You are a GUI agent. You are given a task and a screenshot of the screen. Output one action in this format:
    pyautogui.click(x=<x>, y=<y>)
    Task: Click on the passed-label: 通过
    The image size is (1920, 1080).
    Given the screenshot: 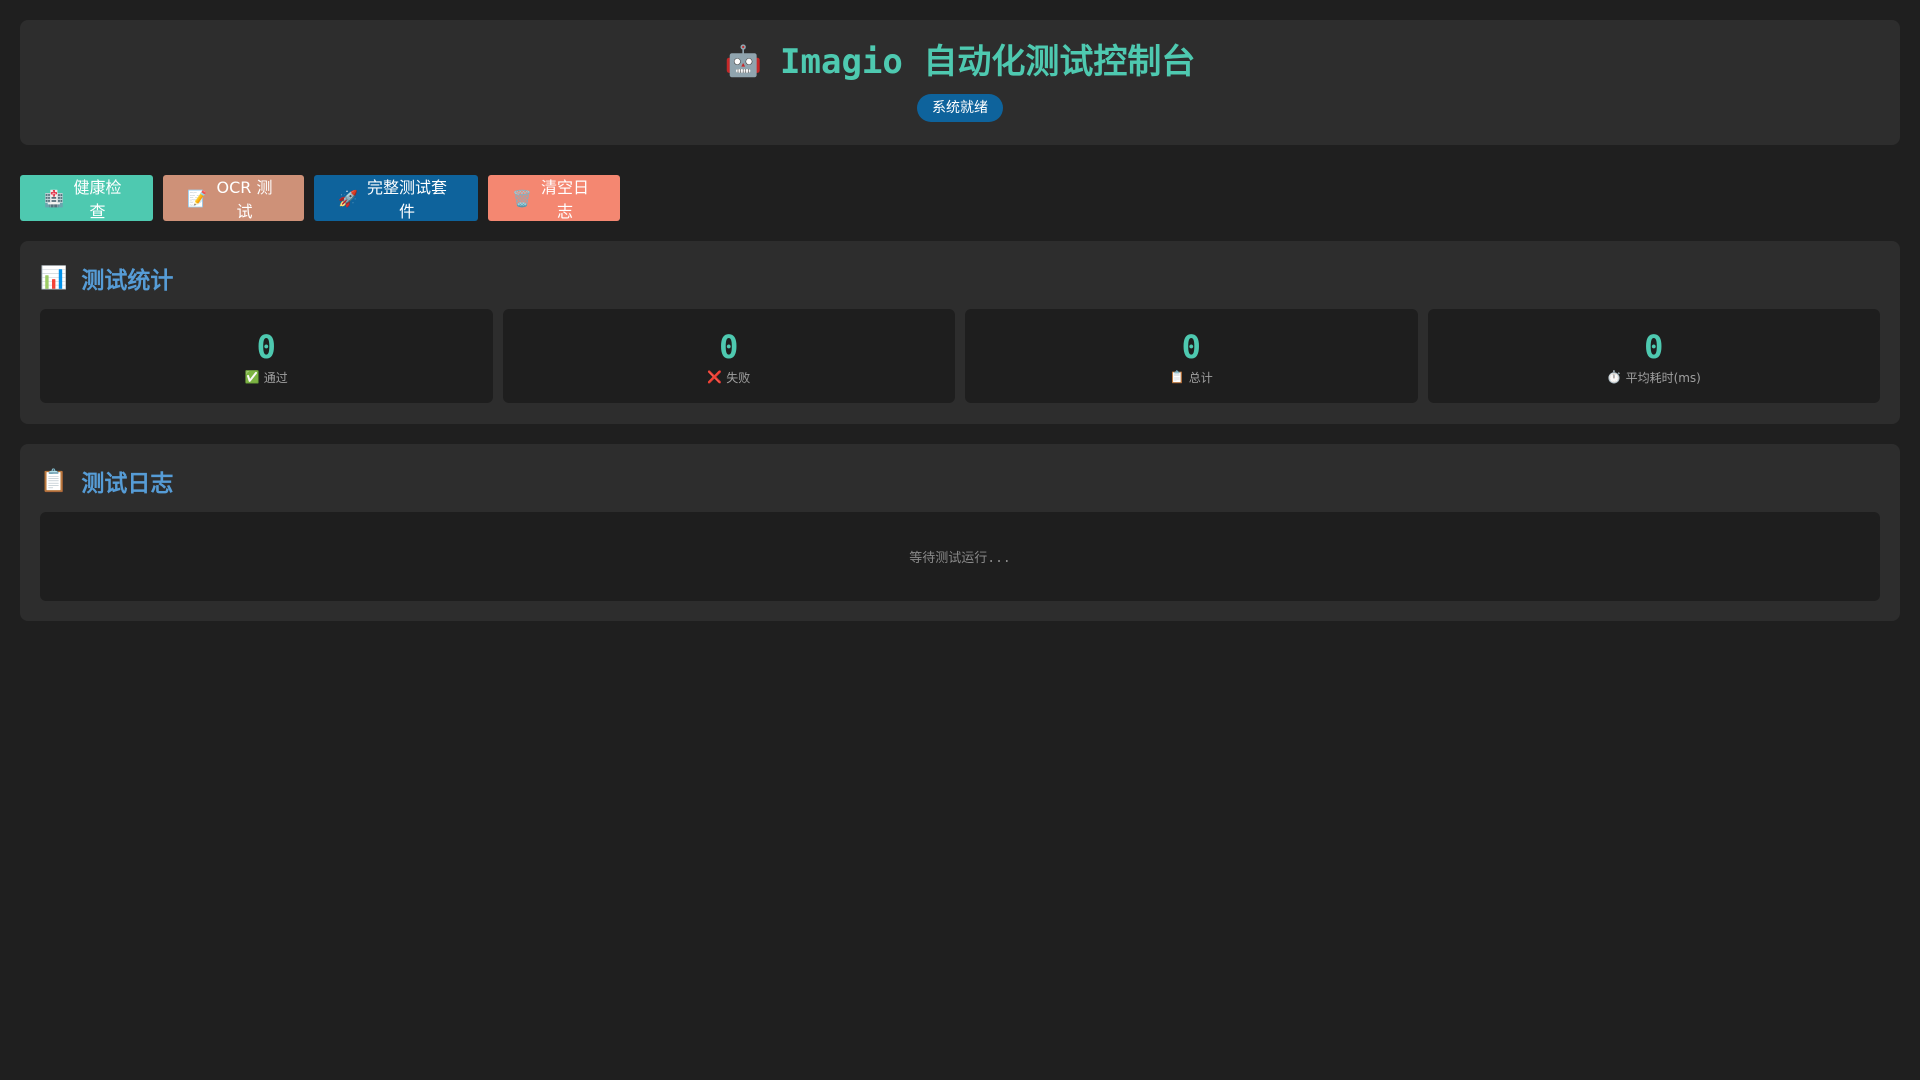 What is the action you would take?
    pyautogui.click(x=275, y=377)
    